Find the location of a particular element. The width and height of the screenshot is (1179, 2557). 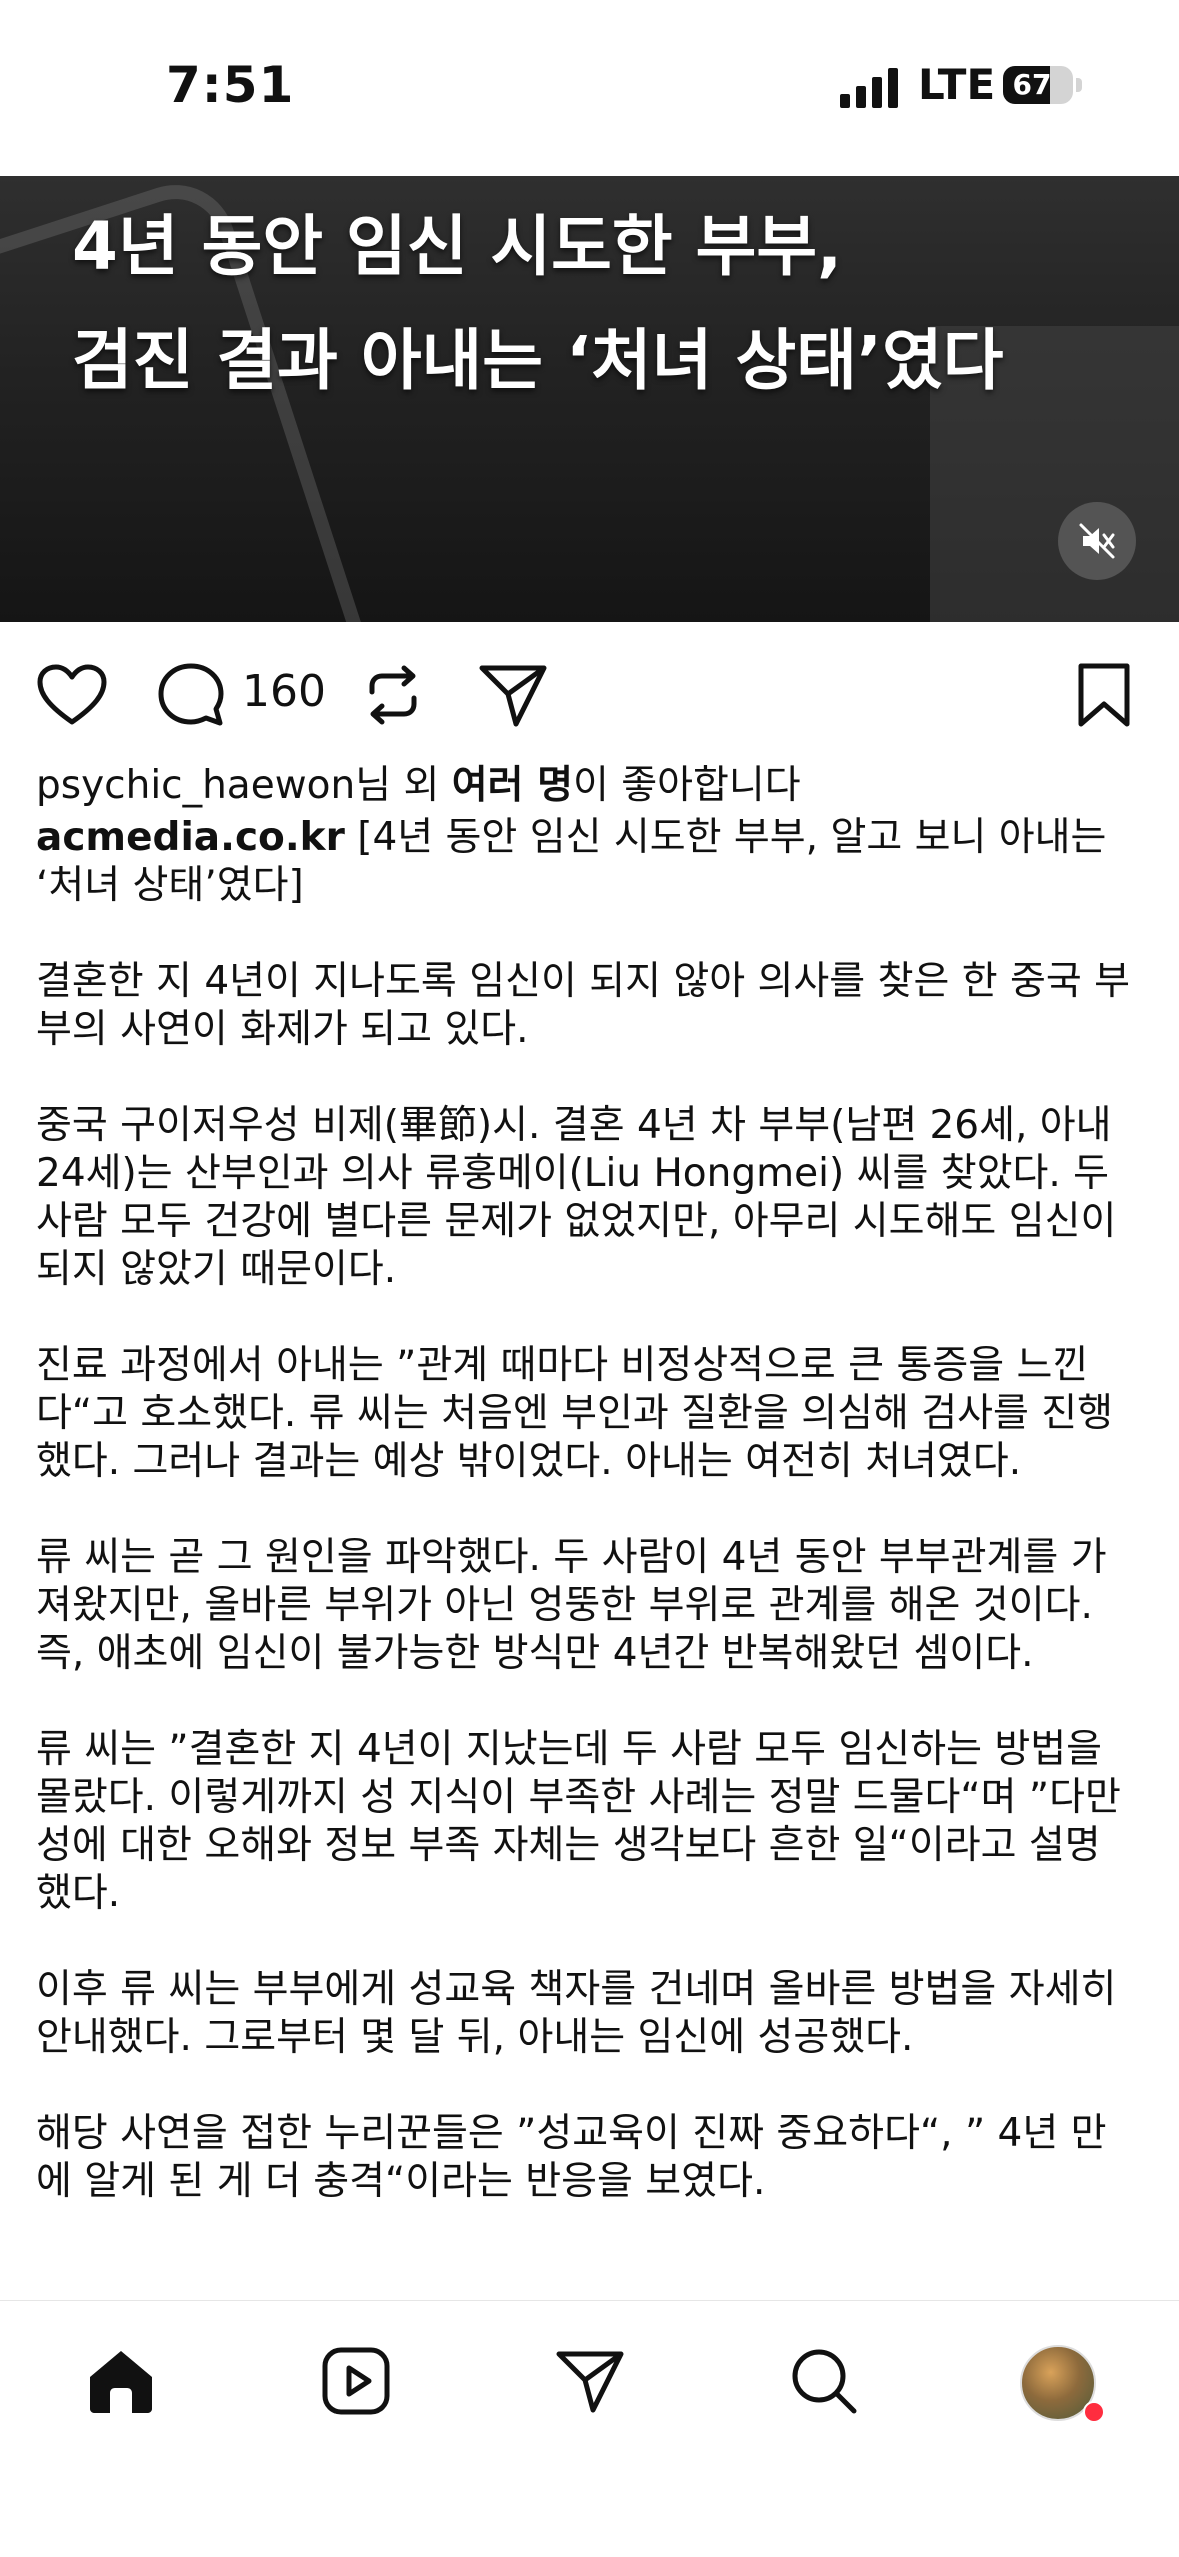

signal-icon is located at coordinates (869, 88).